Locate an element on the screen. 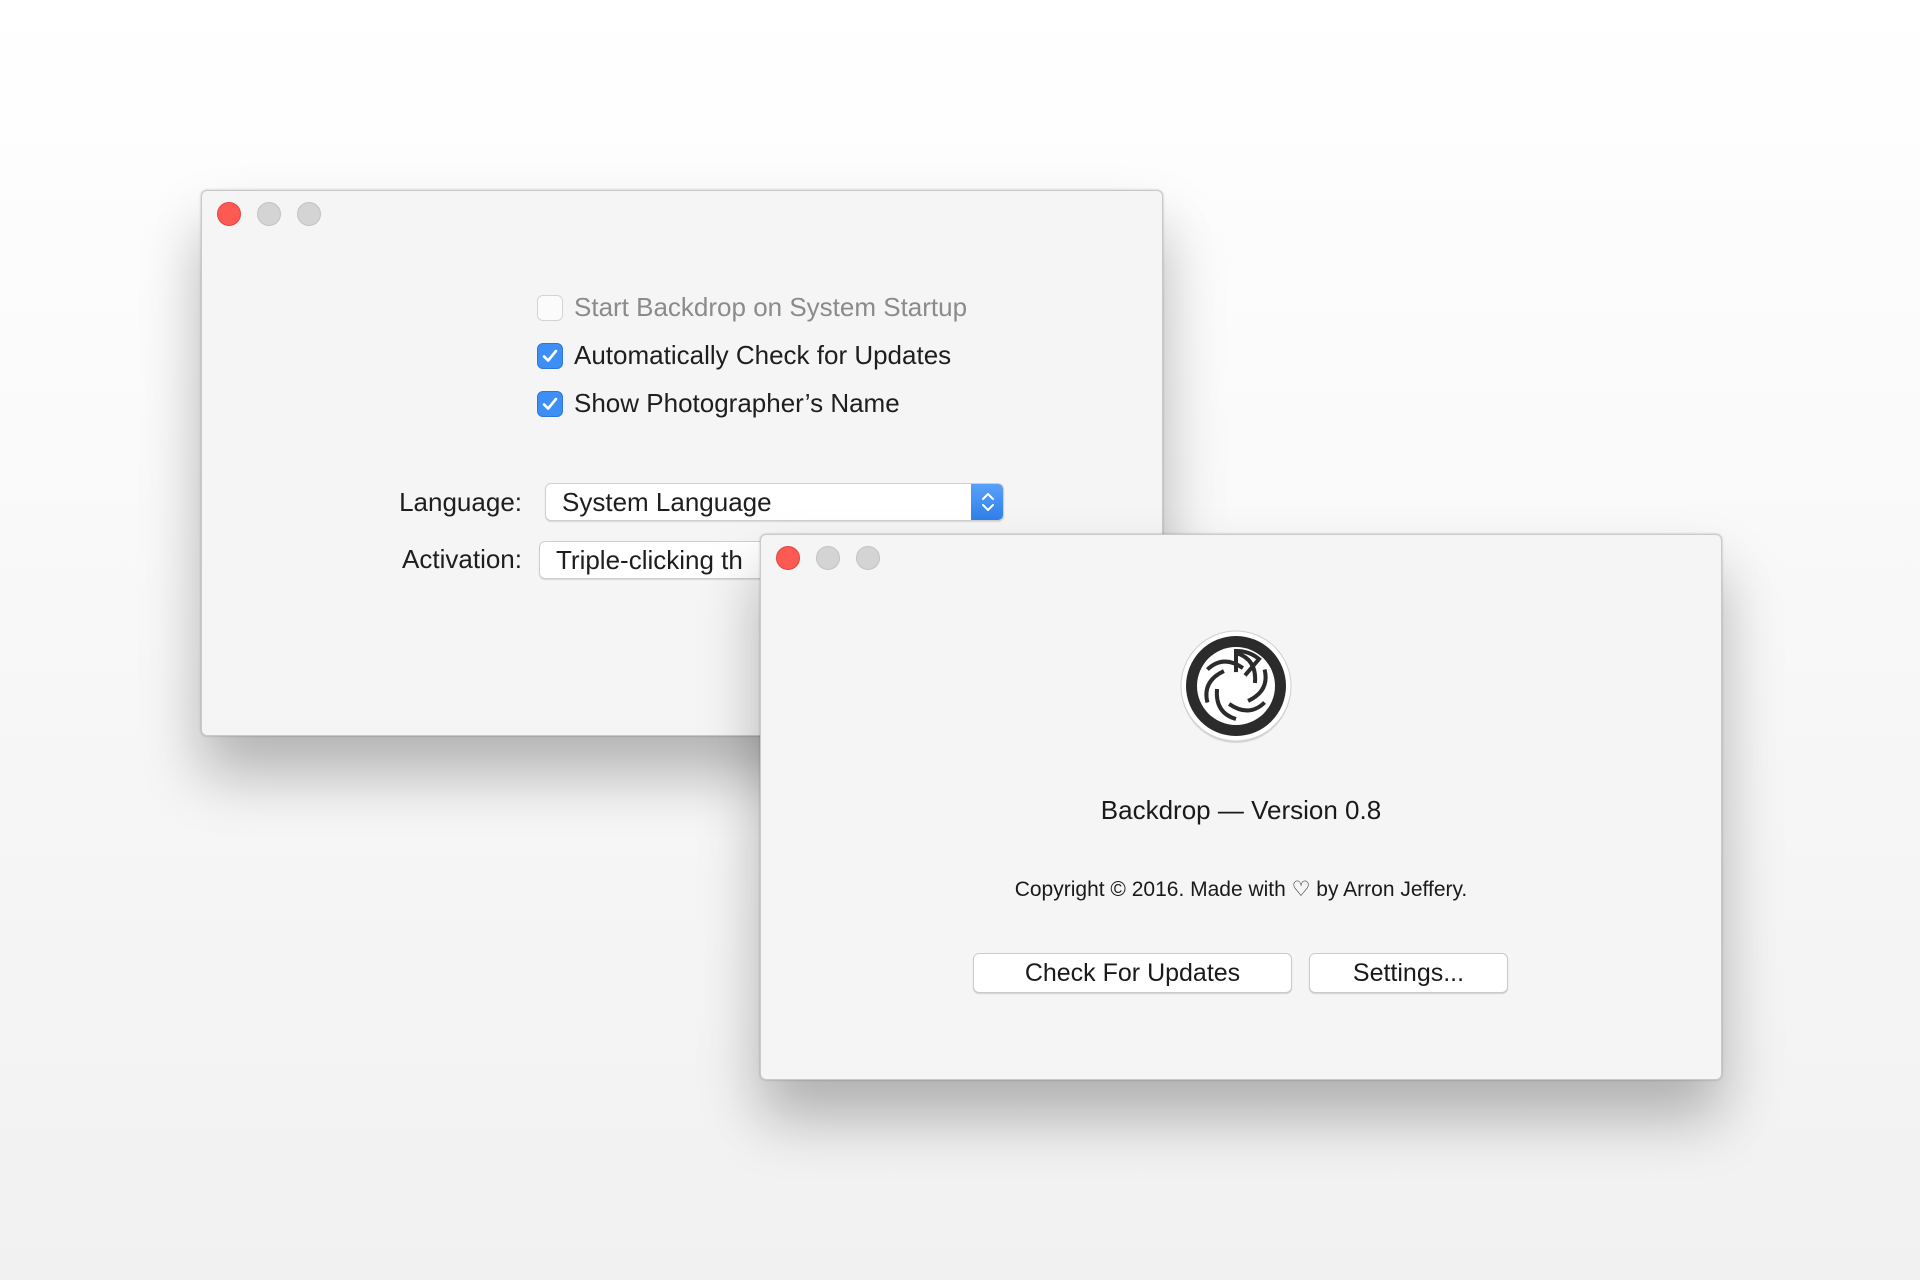 This screenshot has height=1280, width=1920. auto-update-checkbox-row: Automatically Check for Updates is located at coordinates (744, 355).